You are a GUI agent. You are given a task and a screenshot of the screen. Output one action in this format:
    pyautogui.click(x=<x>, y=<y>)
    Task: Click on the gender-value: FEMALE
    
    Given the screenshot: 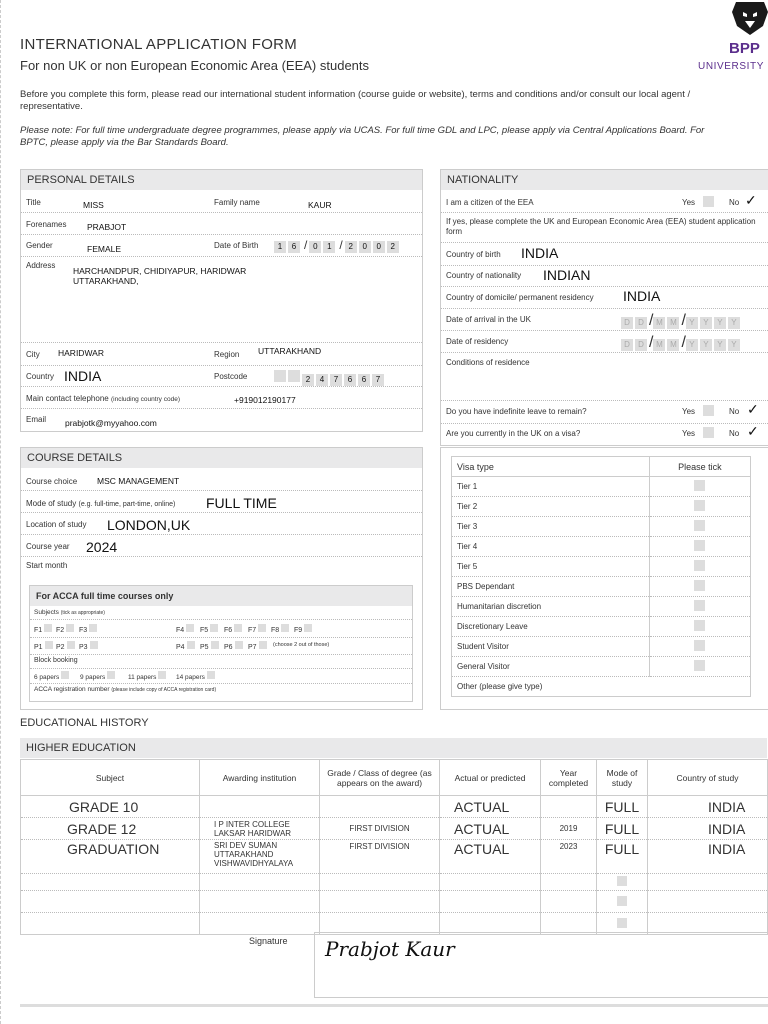 What is the action you would take?
    pyautogui.click(x=104, y=249)
    